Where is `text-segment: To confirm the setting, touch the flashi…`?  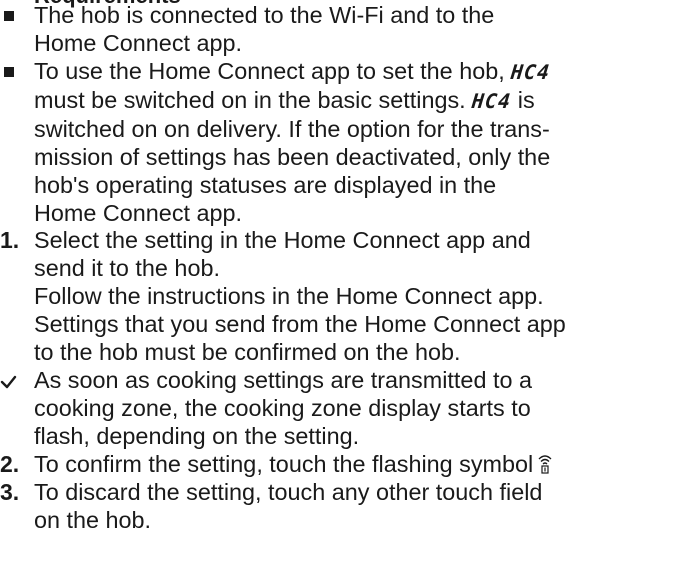 text-segment: To confirm the setting, touch the flashi… is located at coordinates (284, 464).